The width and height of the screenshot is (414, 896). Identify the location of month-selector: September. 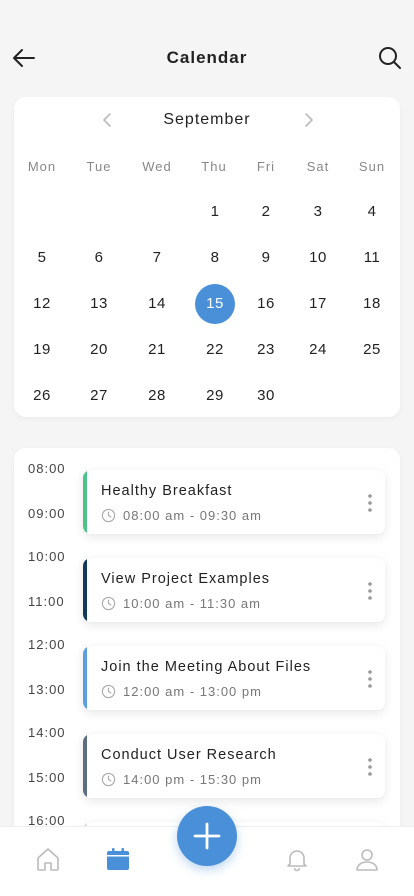
(207, 120).